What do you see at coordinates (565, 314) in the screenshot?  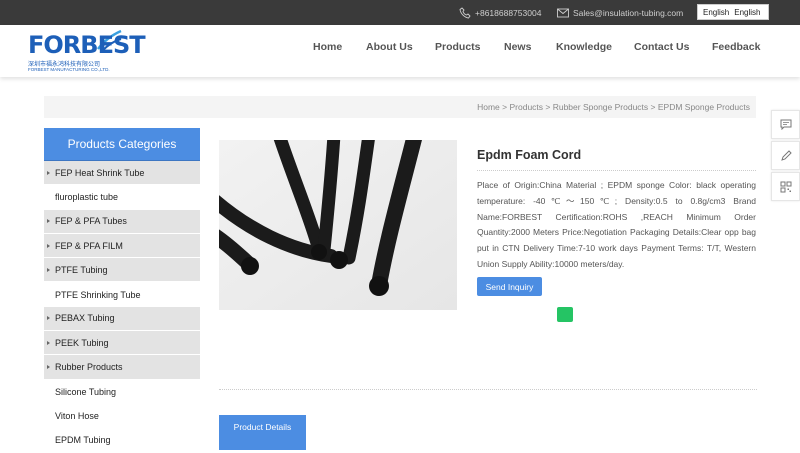 I see `share-button` at bounding box center [565, 314].